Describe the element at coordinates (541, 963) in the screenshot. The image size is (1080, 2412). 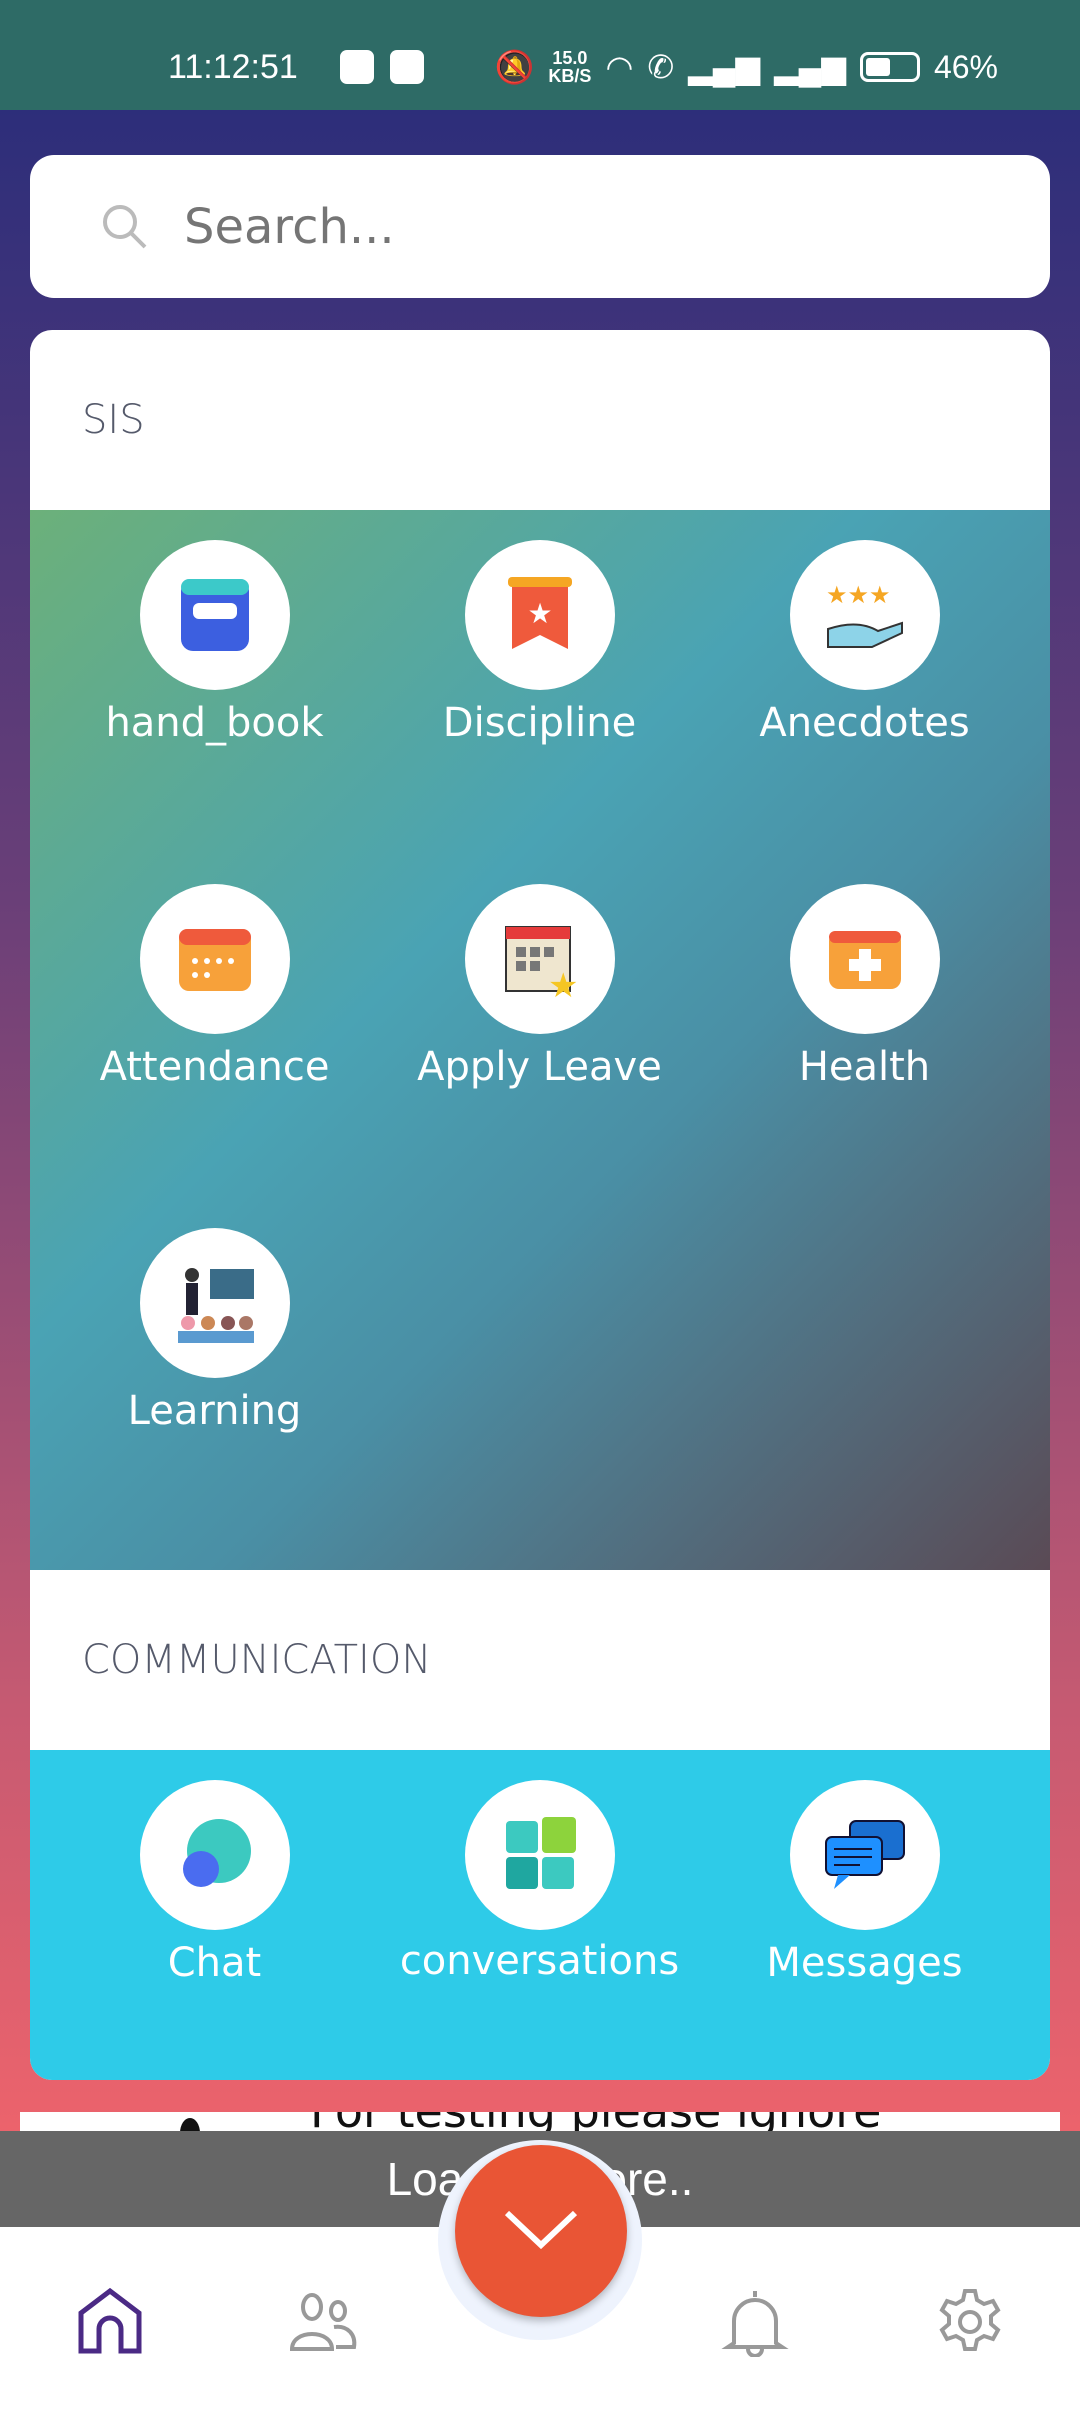
I see `calendar-star-icon: ★` at that location.